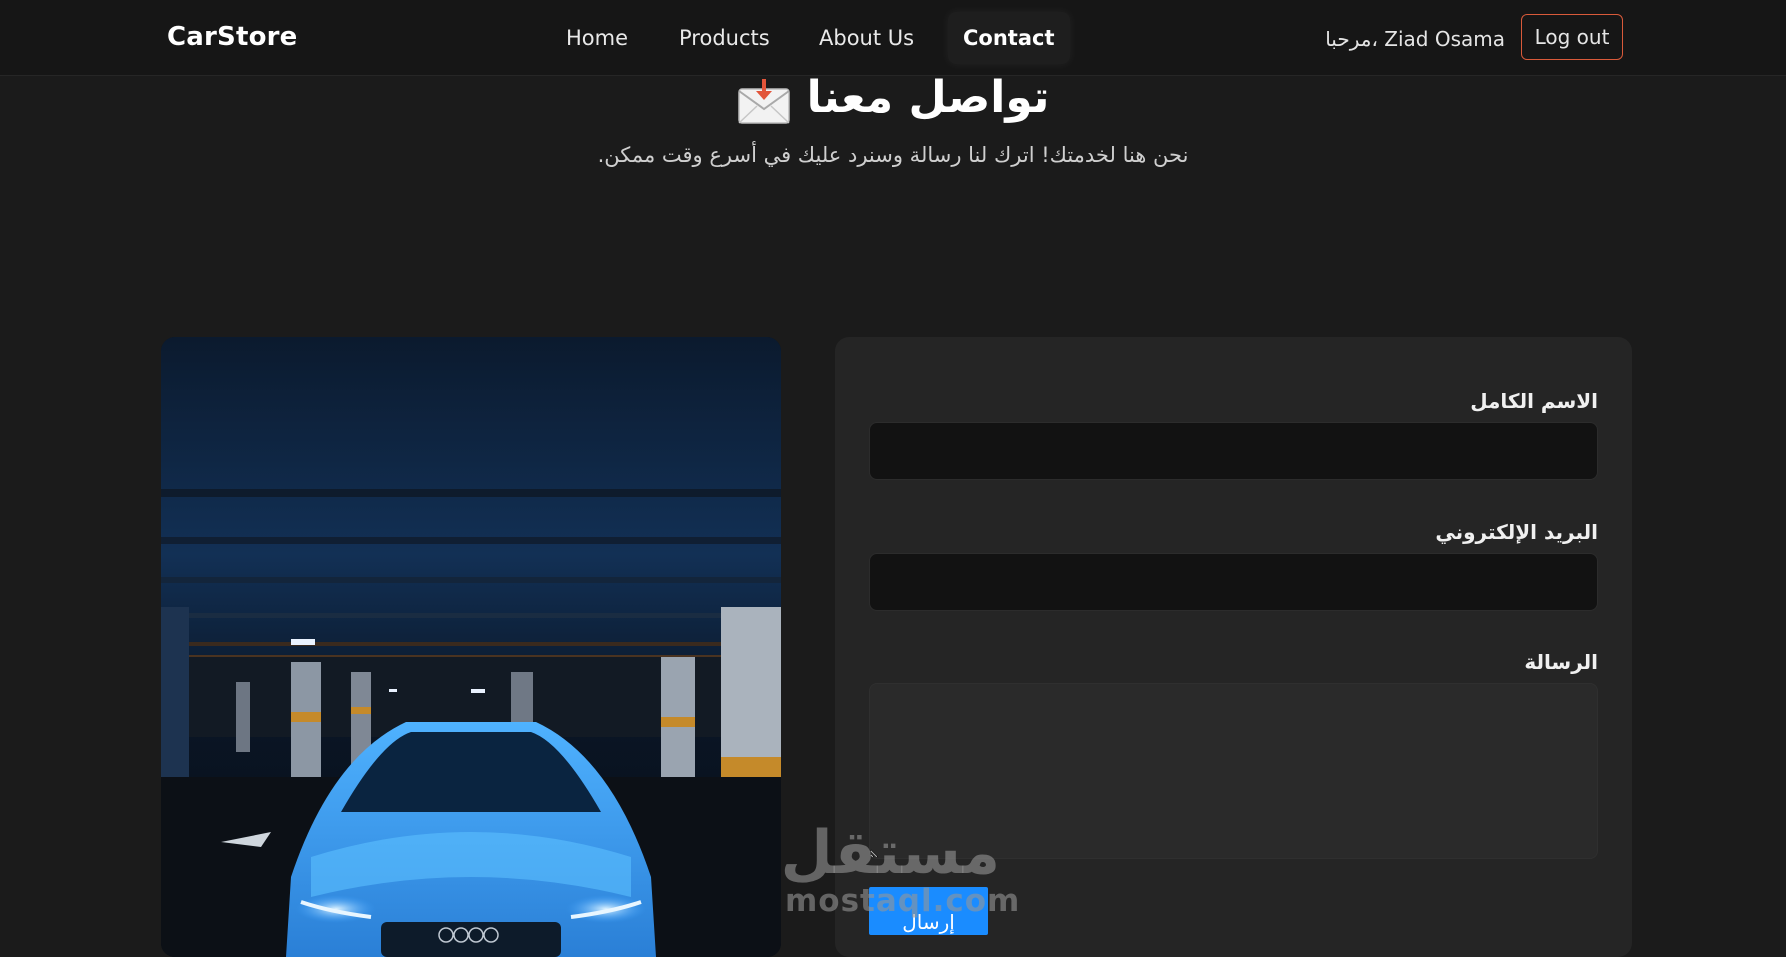  Describe the element at coordinates (928, 97) in the screenshot. I see `page-title: تواصل معنا` at that location.